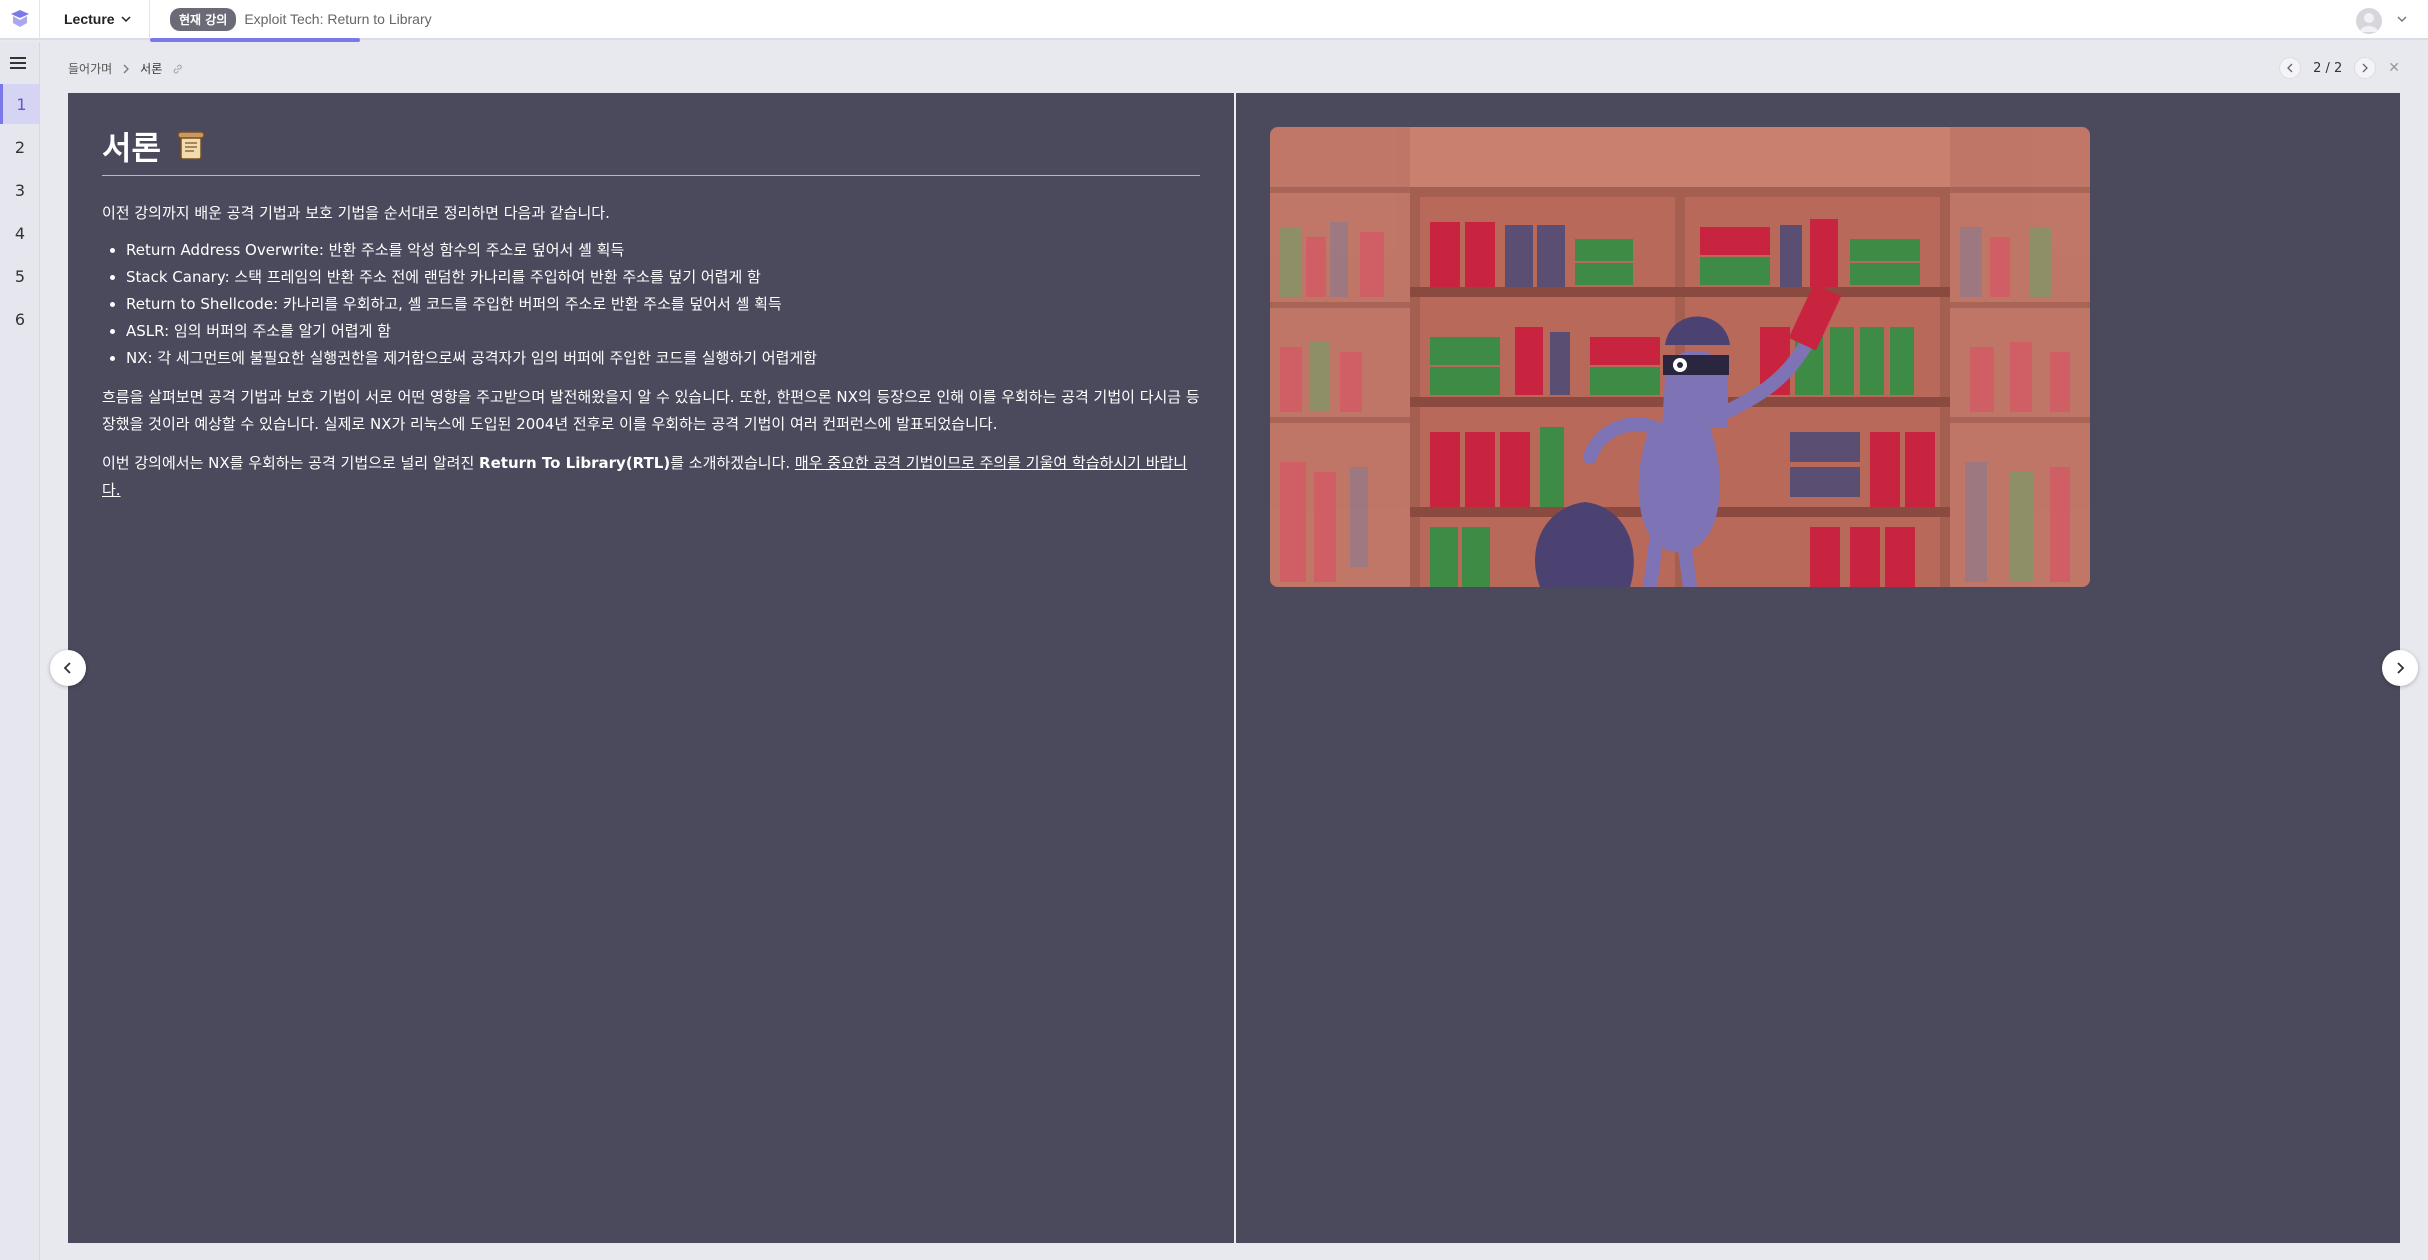 The image size is (2428, 1260). Describe the element at coordinates (20, 104) in the screenshot. I see `step-1: 1` at that location.